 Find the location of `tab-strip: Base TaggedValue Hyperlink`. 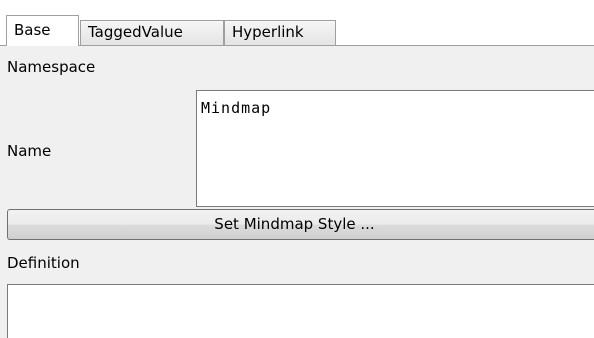

tab-strip: Base TaggedValue Hyperlink is located at coordinates (297, 23).